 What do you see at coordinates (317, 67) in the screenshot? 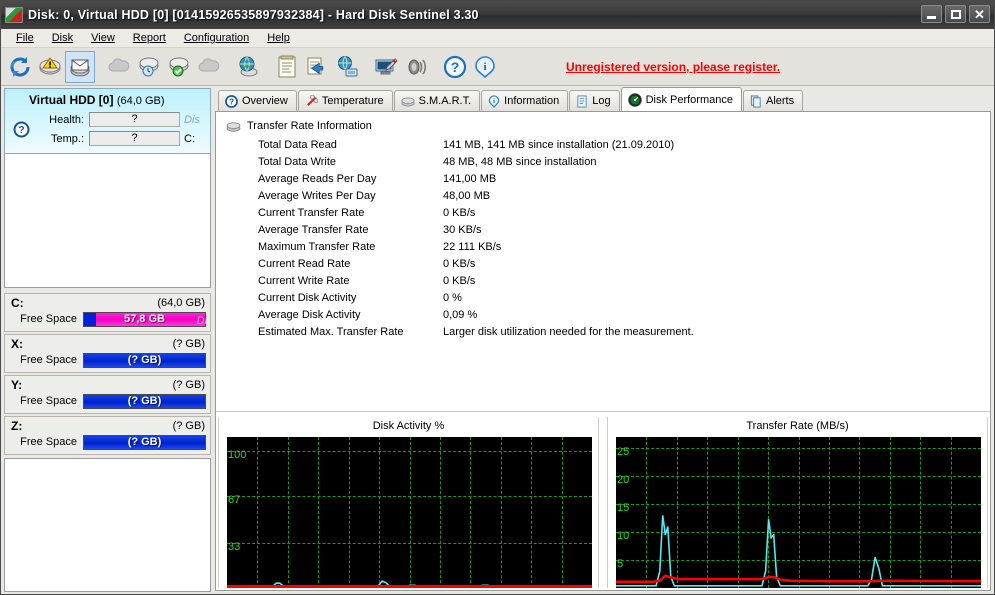
I see `send-report-icon` at bounding box center [317, 67].